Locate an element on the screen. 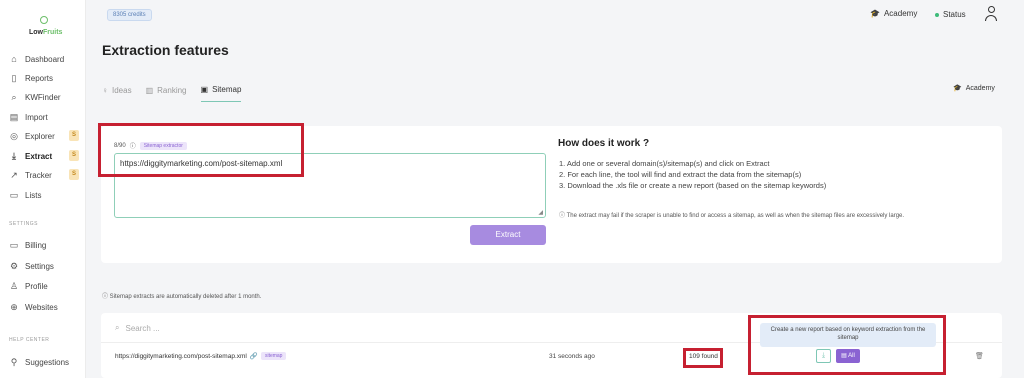 This screenshot has height=378, width=1024. file-icon: ▤ is located at coordinates (14, 116).